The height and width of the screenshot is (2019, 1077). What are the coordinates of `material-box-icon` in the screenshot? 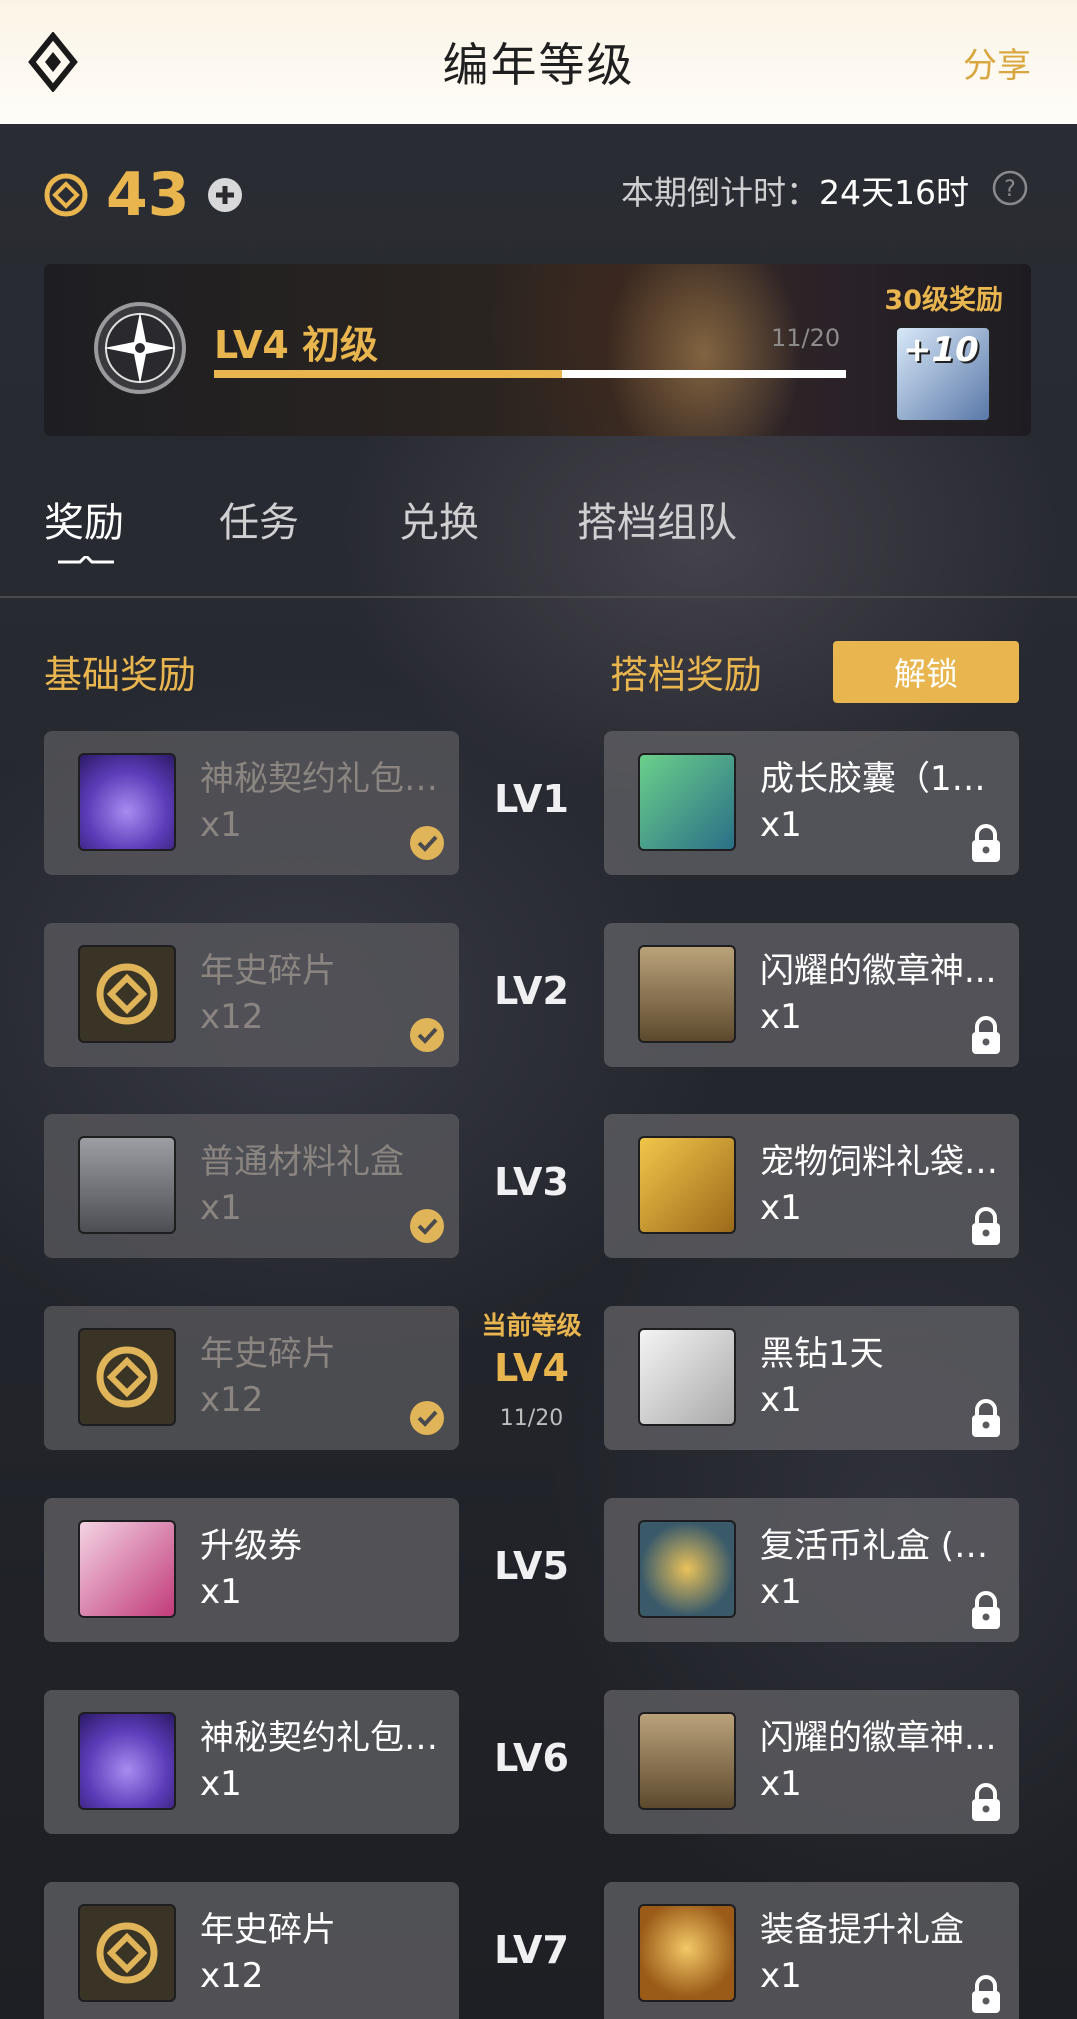 It's located at (127, 1185).